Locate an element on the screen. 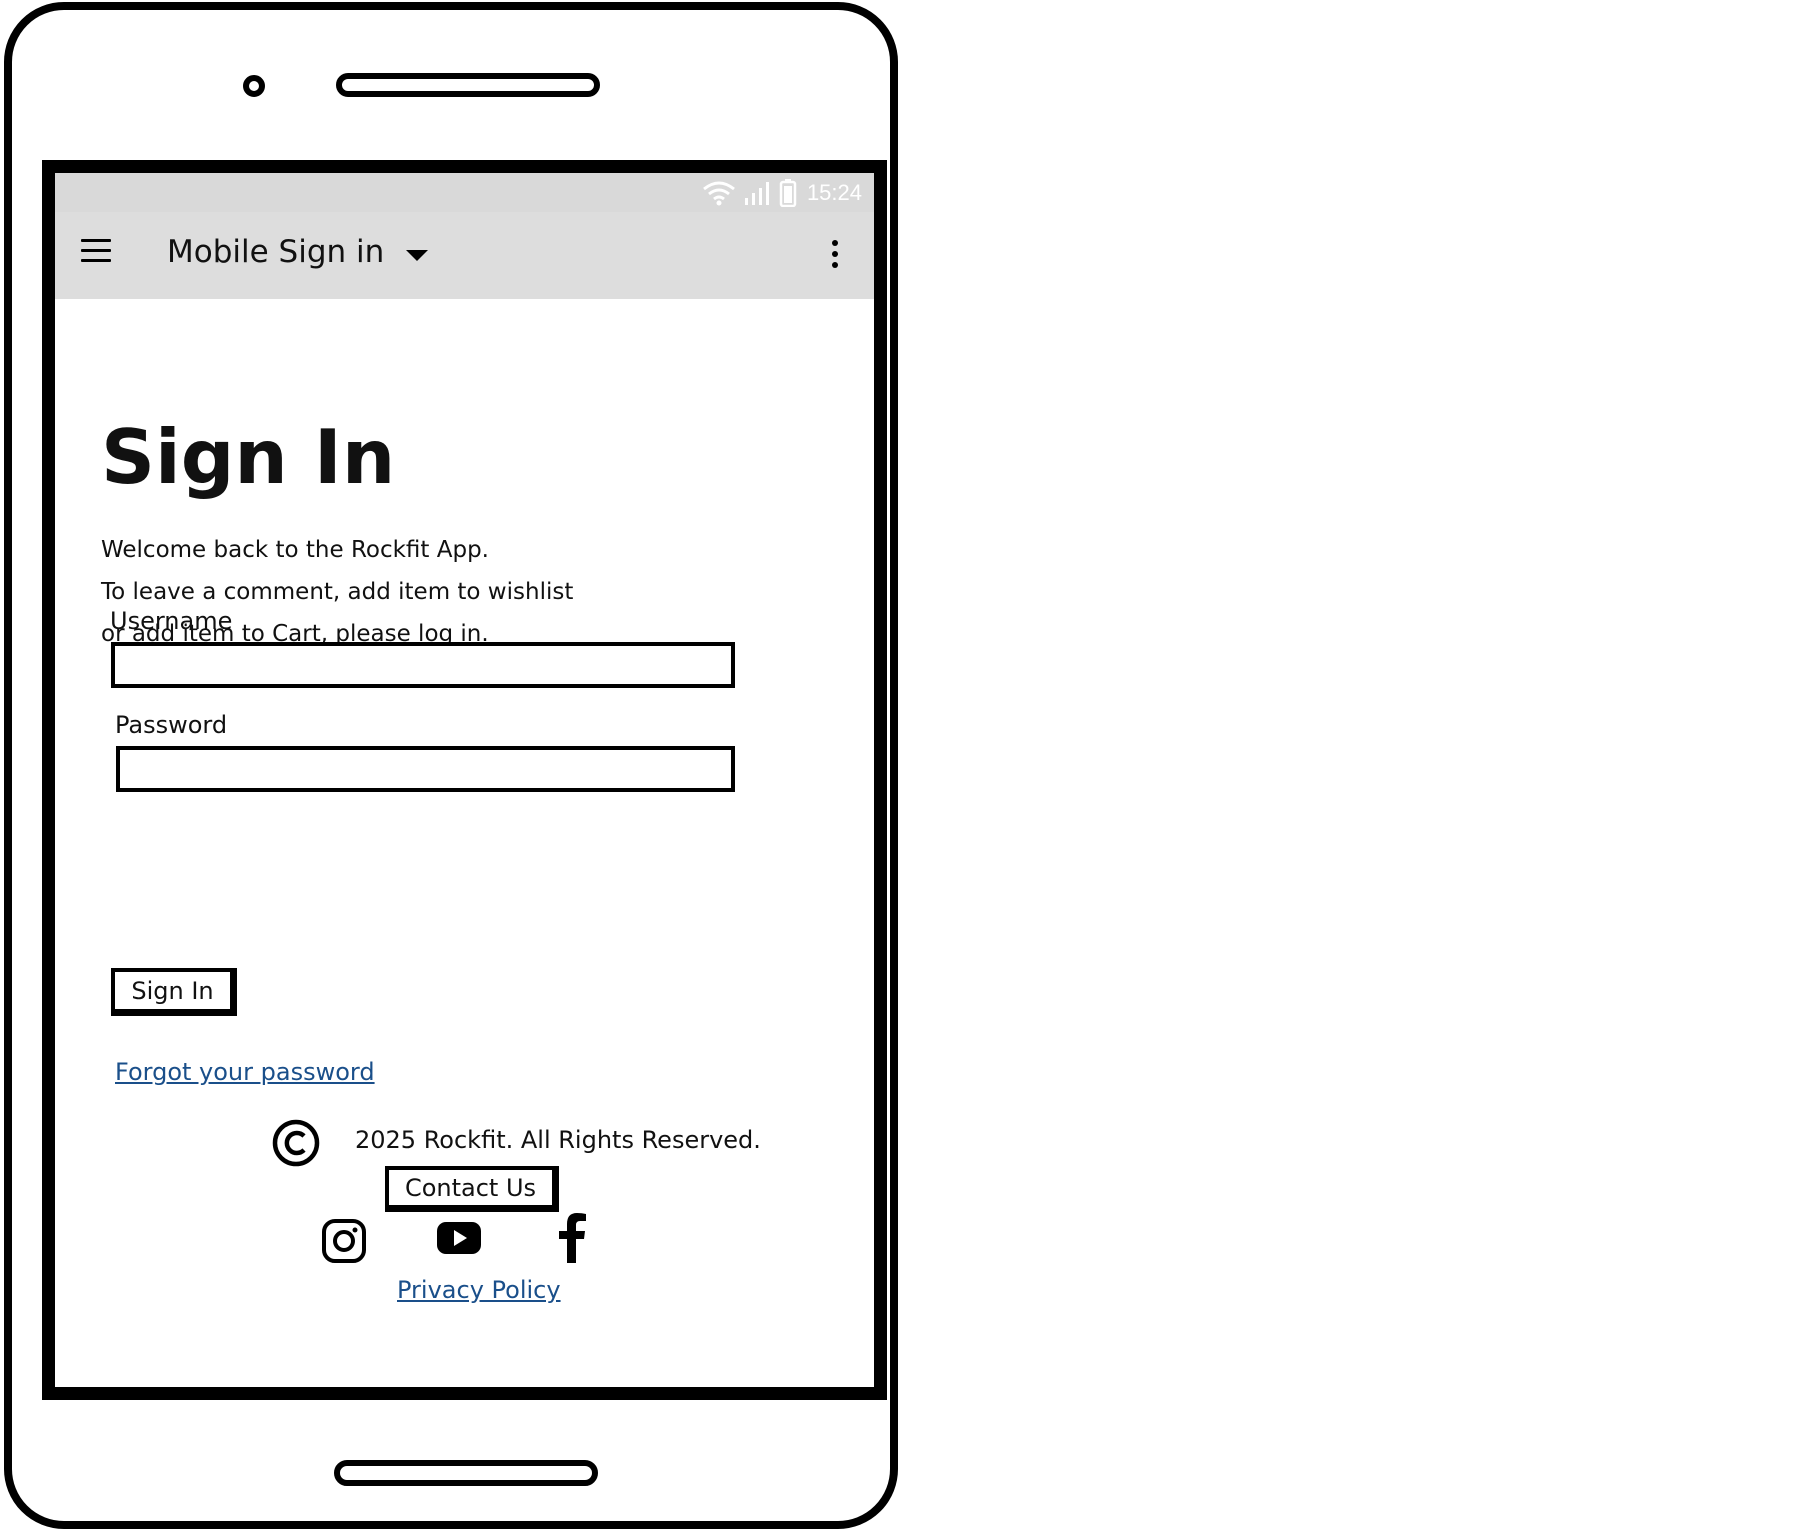 The width and height of the screenshot is (1798, 1534). front-camera is located at coordinates (254, 86).